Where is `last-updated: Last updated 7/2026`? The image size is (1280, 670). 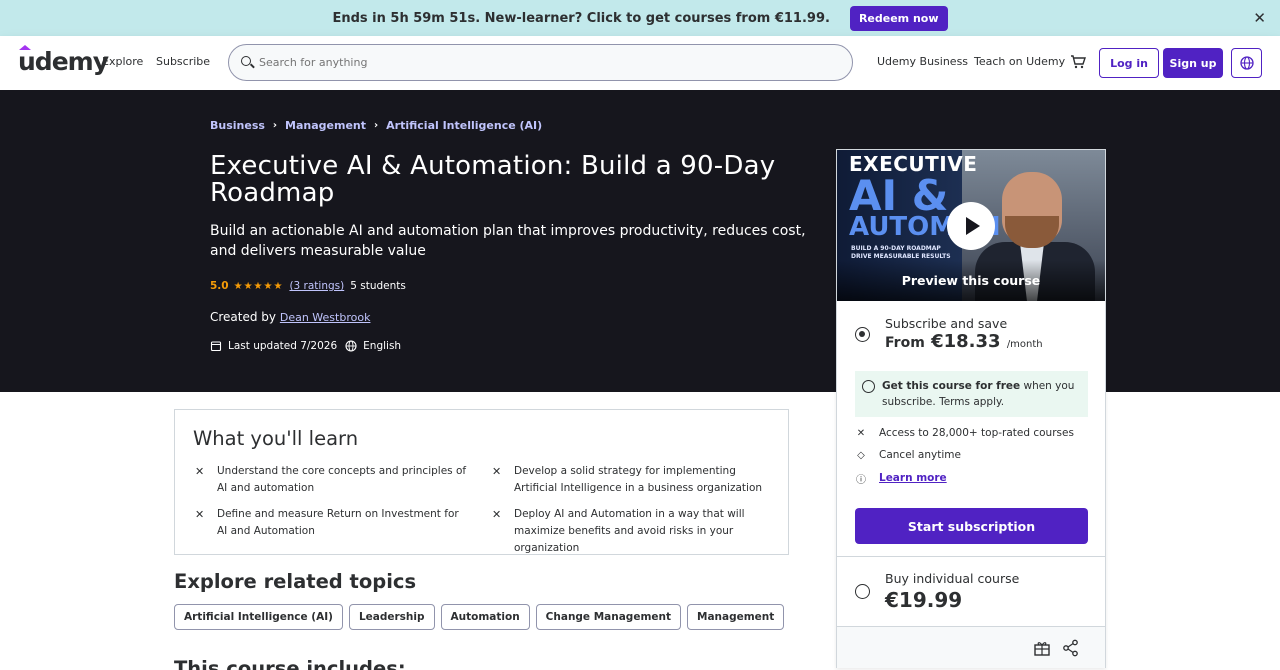
last-updated: Last updated 7/2026 is located at coordinates (283, 346).